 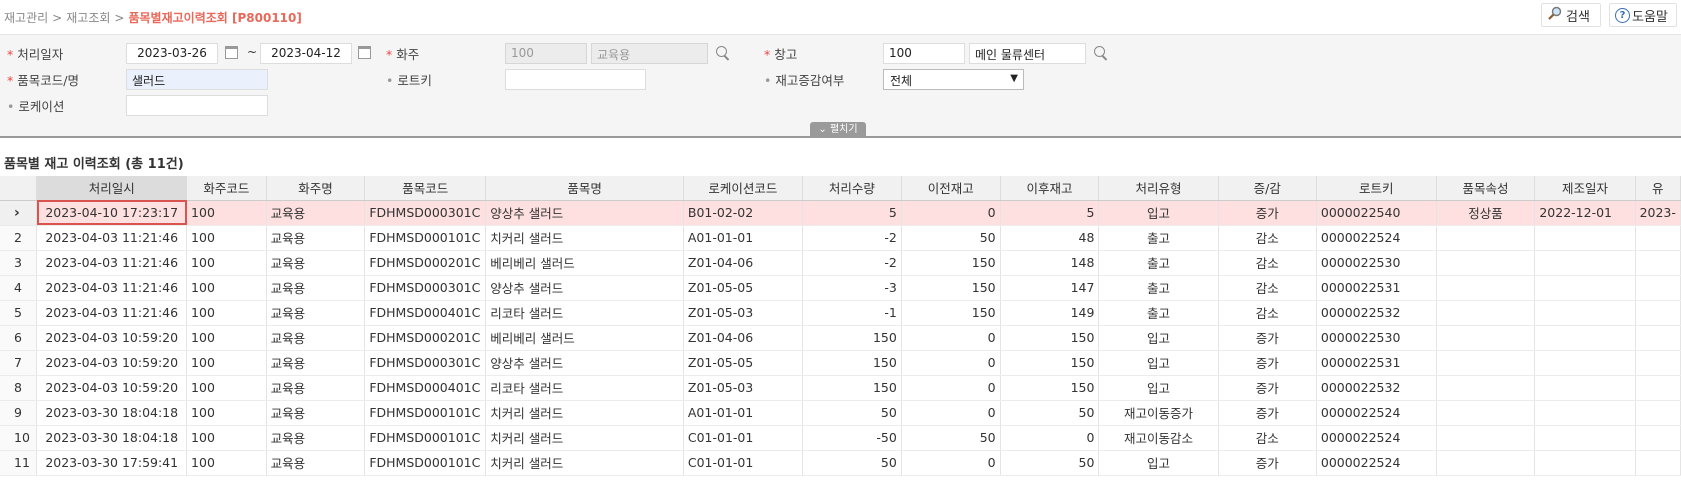 What do you see at coordinates (1658, 213) in the screenshot?
I see `cell-expiry: 2023-` at bounding box center [1658, 213].